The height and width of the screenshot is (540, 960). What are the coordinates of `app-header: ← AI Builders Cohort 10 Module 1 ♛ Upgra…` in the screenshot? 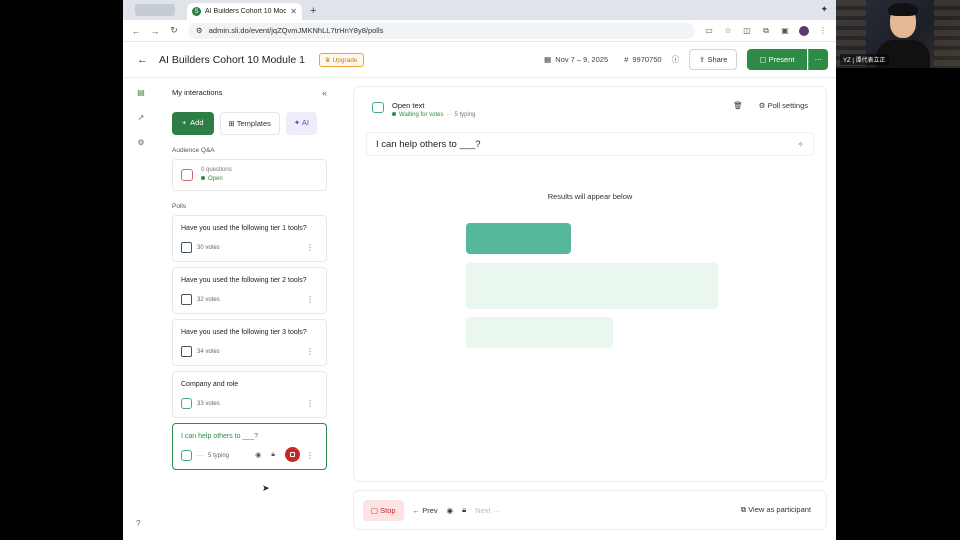 It's located at (479, 60).